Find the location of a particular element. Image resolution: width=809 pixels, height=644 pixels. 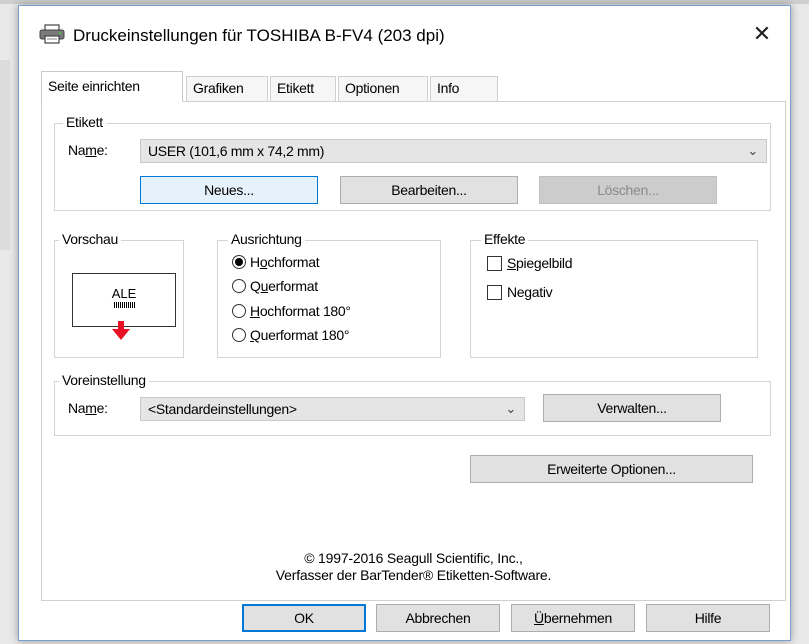

tab-label: Info is located at coordinates (448, 88).